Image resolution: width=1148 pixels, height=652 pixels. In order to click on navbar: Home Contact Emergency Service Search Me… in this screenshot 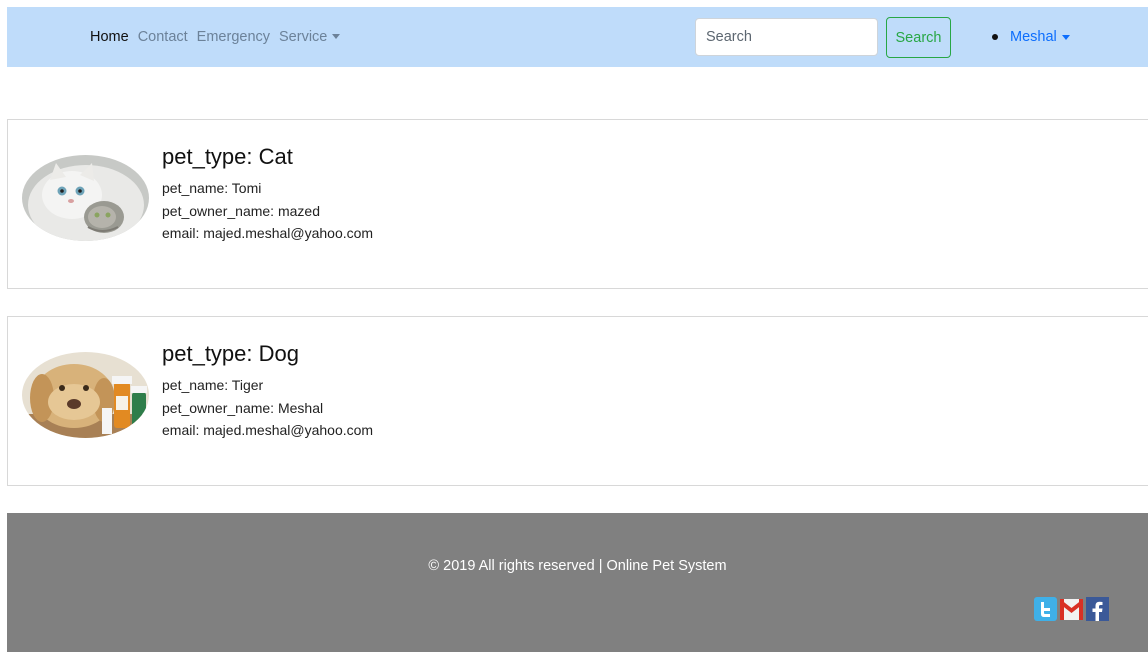, I will do `click(577, 37)`.